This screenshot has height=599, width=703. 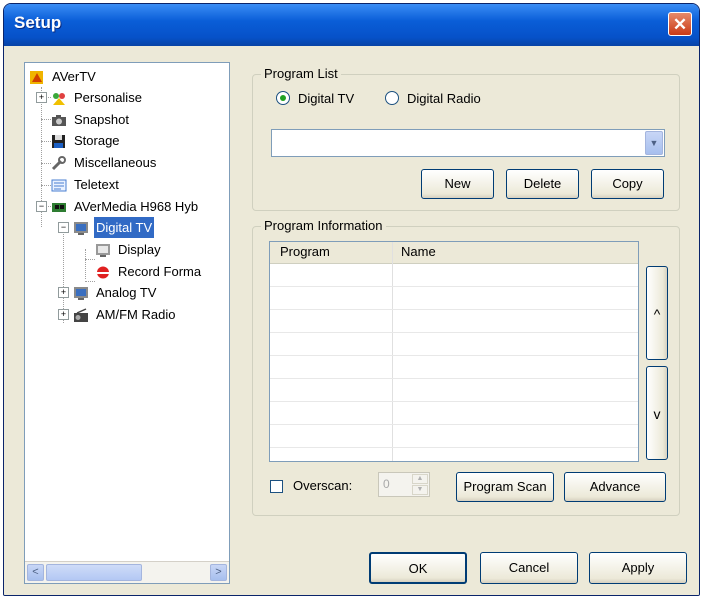 I want to click on camera-icon, so click(x=59, y=120).